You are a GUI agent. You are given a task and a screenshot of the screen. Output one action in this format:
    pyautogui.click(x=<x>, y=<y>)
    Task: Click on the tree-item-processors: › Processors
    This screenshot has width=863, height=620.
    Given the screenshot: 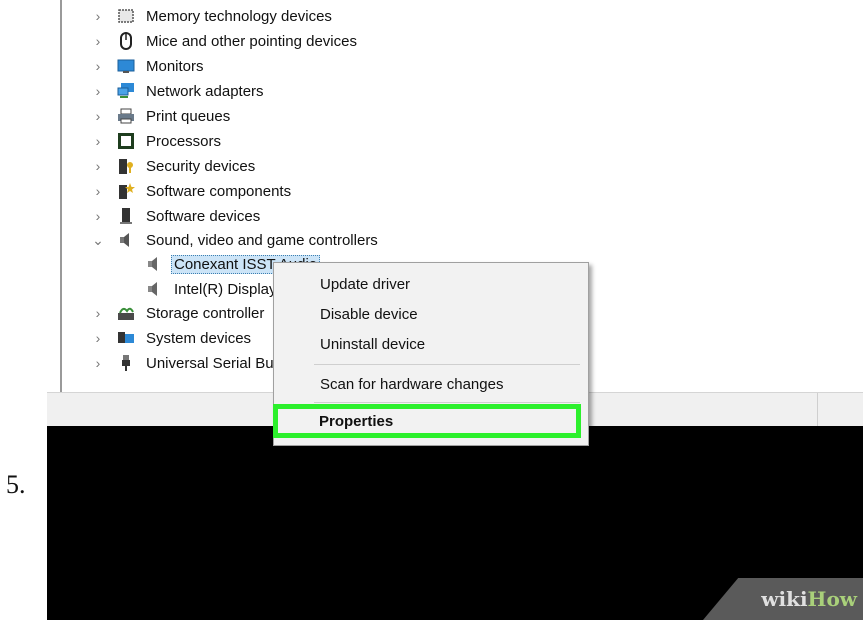 What is the action you would take?
    pyautogui.click(x=157, y=141)
    